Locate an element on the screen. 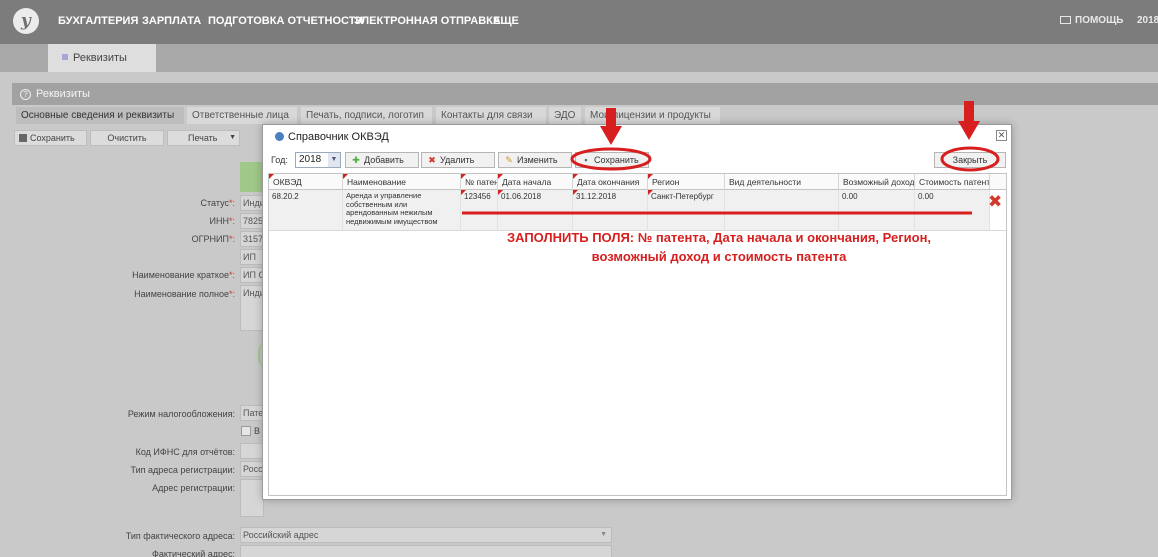 The width and height of the screenshot is (1158, 557). cell-cost: 0.00 is located at coordinates (952, 210).